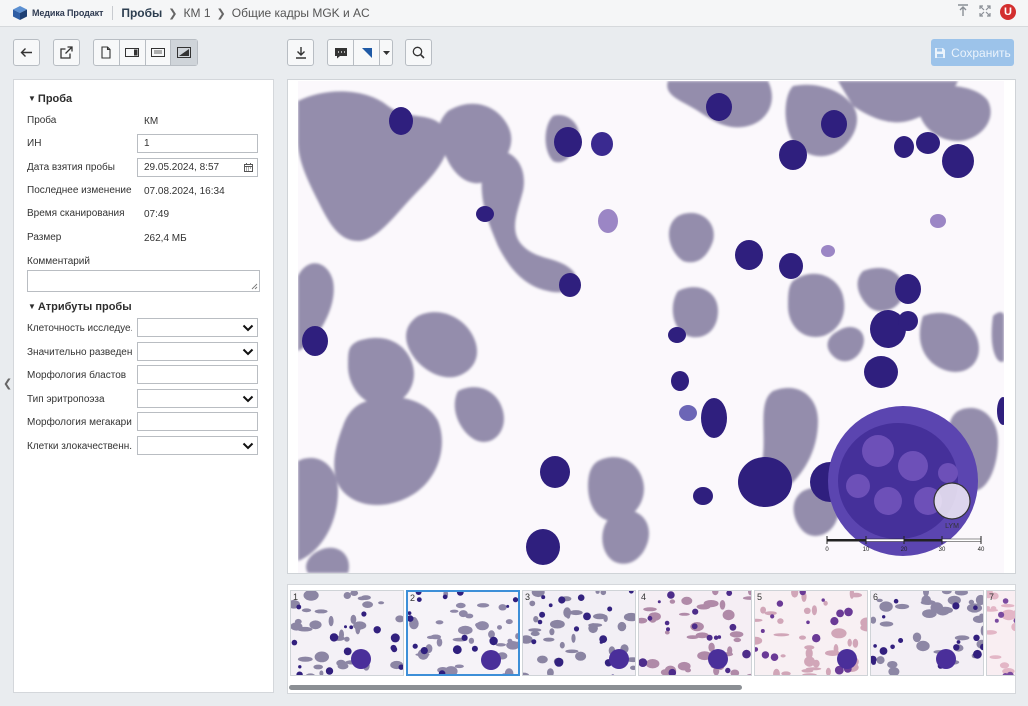  I want to click on breadcrumb-sample: КМ 1, so click(197, 13).